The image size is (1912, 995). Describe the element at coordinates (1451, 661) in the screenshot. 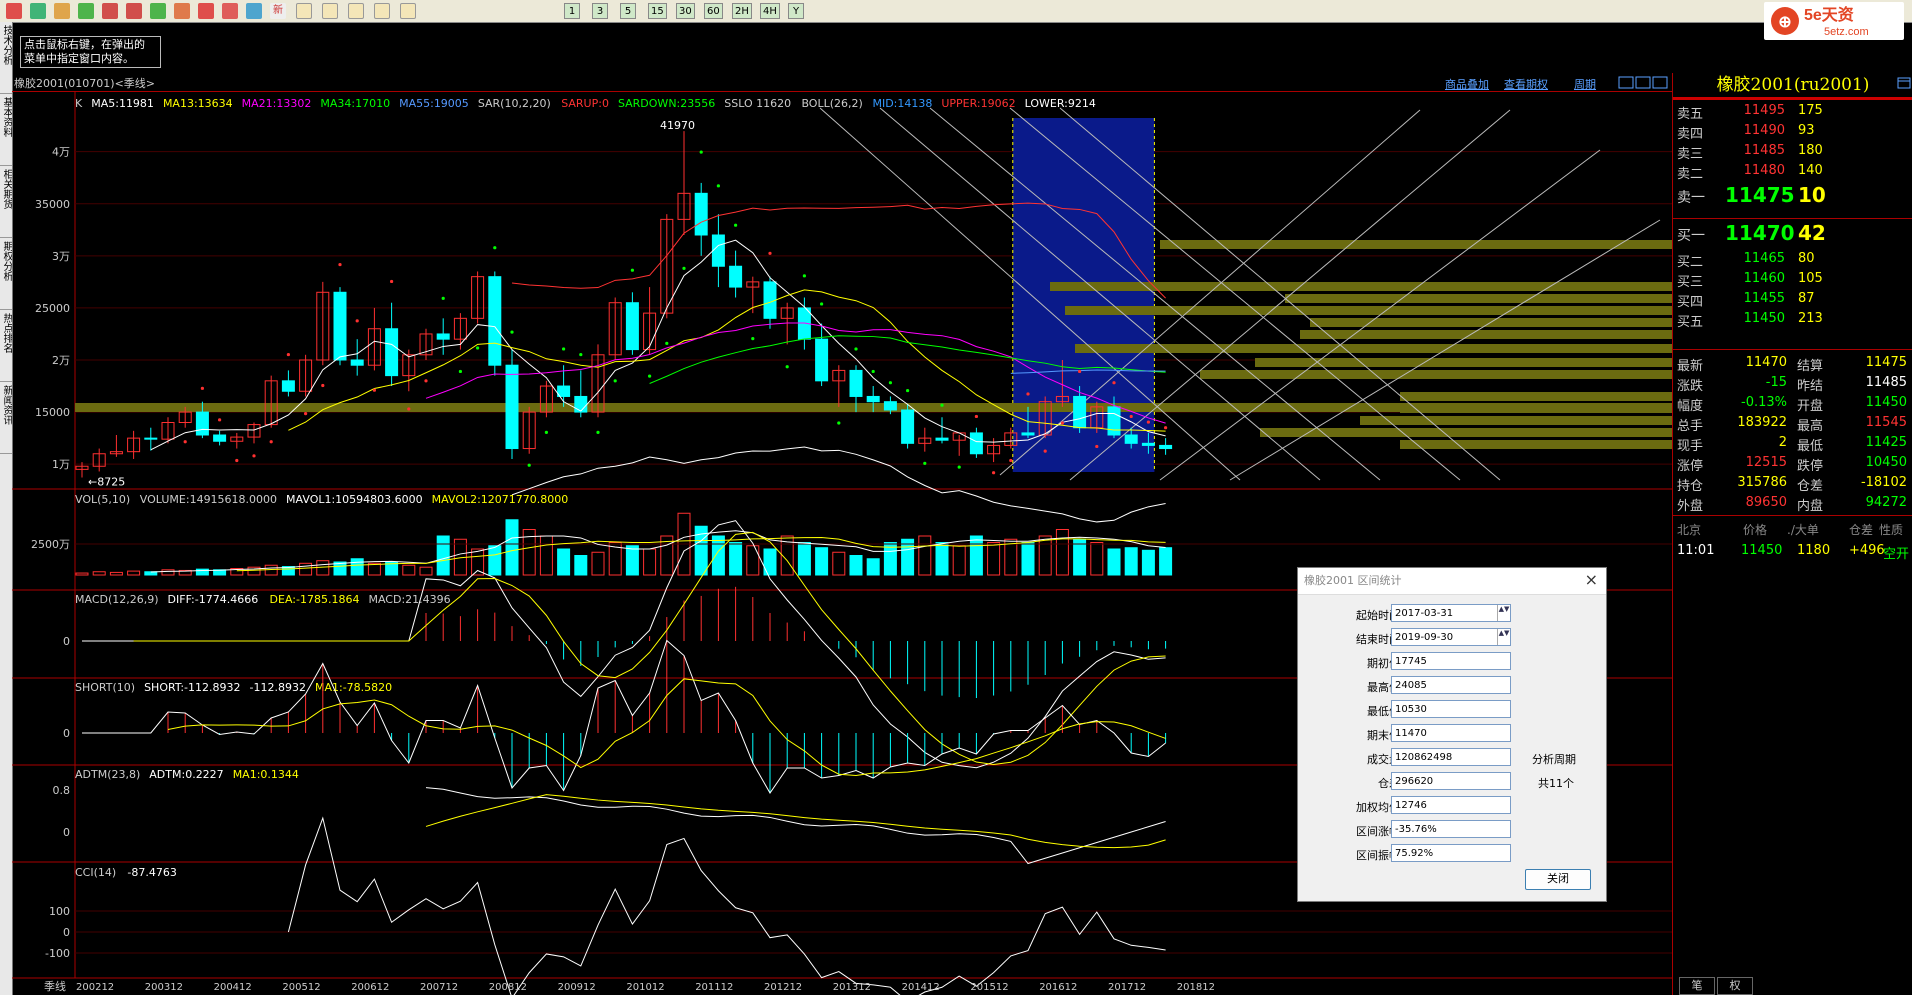

I see `dialog-field: 17745` at that location.